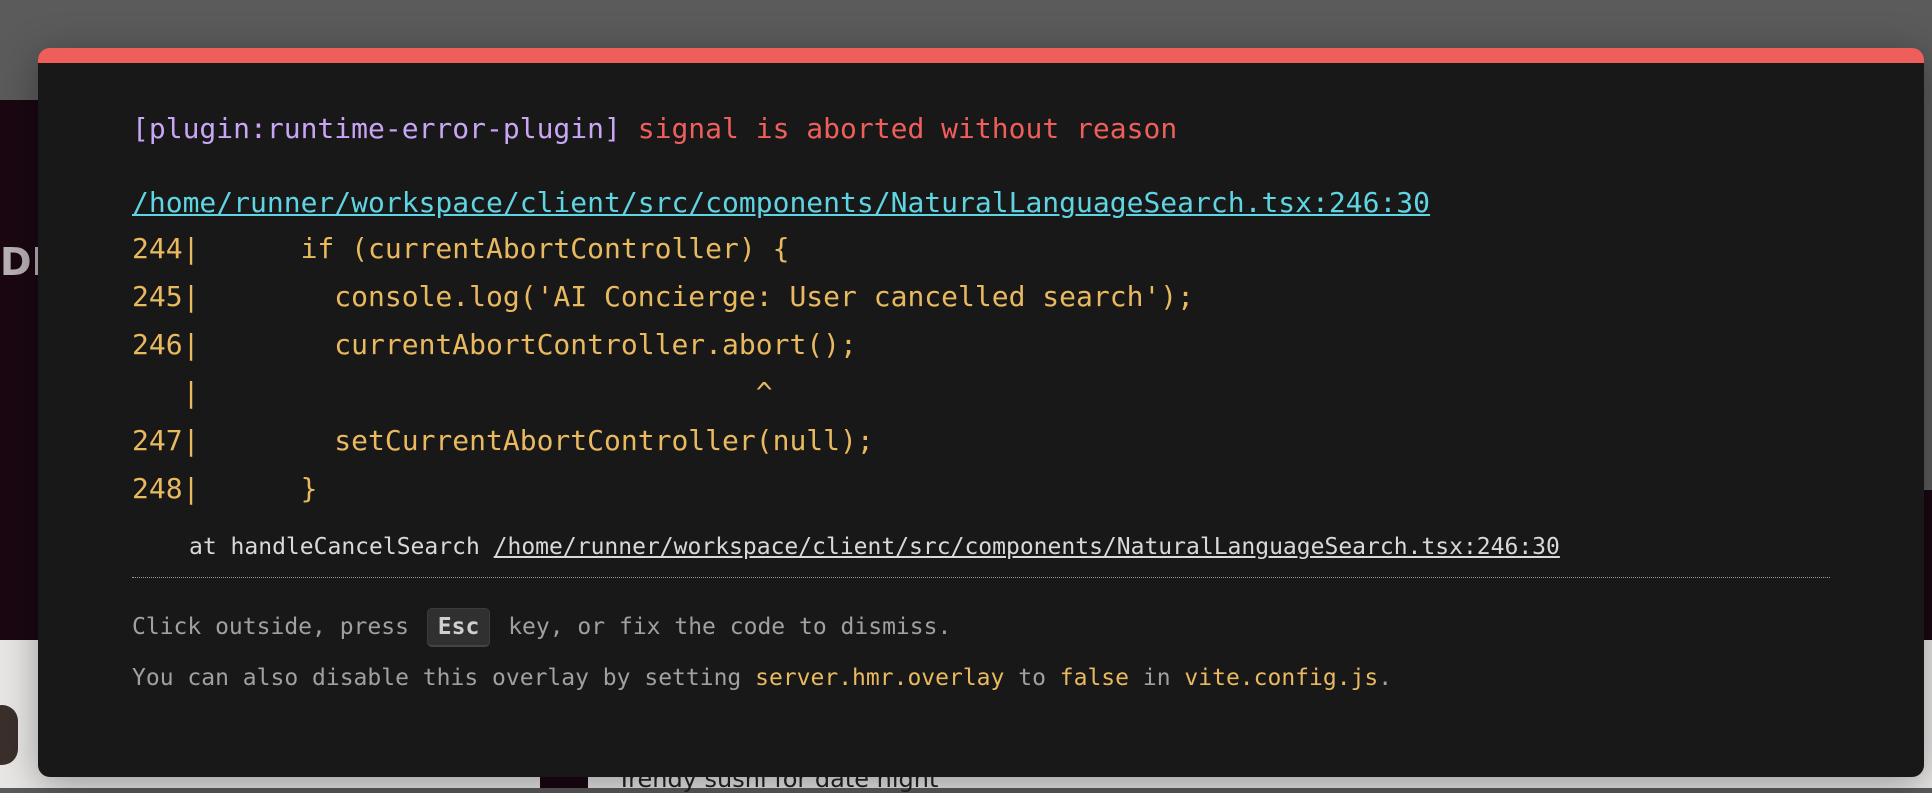 This screenshot has height=793, width=1932. I want to click on background-sidebar, so click(20, 370).